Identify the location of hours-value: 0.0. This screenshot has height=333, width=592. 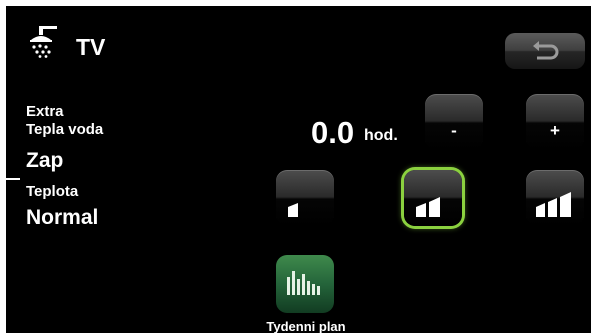
(333, 132).